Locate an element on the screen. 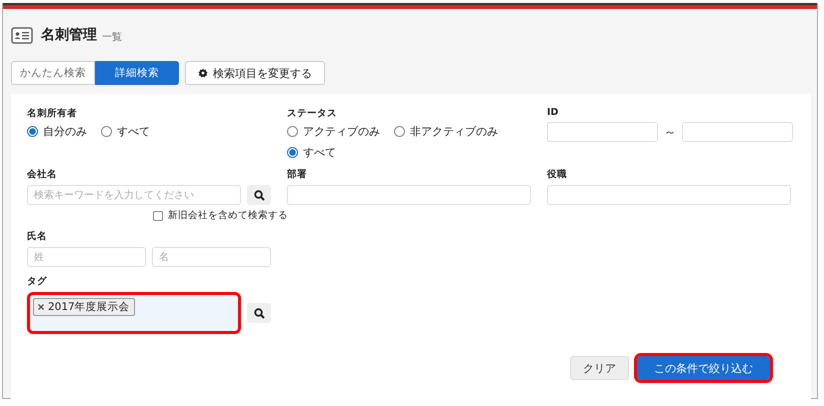 The width and height of the screenshot is (824, 406). tag-field: 2017年度展示会 is located at coordinates (134, 313).